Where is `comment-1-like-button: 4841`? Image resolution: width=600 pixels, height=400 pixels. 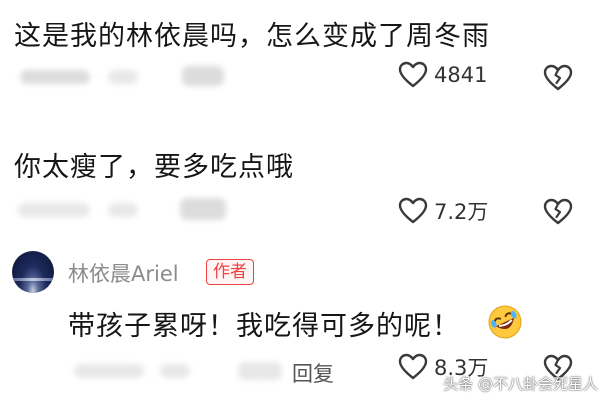 comment-1-like-button: 4841 is located at coordinates (442, 75).